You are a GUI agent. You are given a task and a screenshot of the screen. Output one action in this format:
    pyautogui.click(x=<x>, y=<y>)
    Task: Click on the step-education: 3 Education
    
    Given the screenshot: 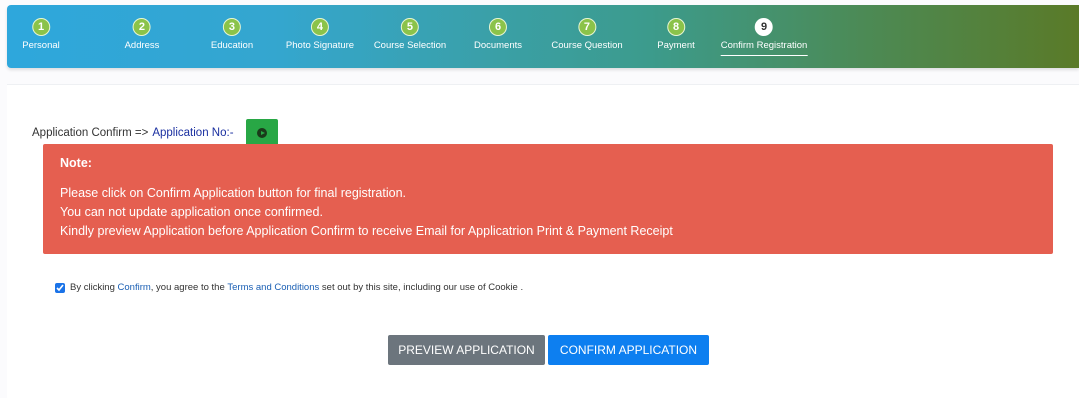 What is the action you would take?
    pyautogui.click(x=232, y=34)
    